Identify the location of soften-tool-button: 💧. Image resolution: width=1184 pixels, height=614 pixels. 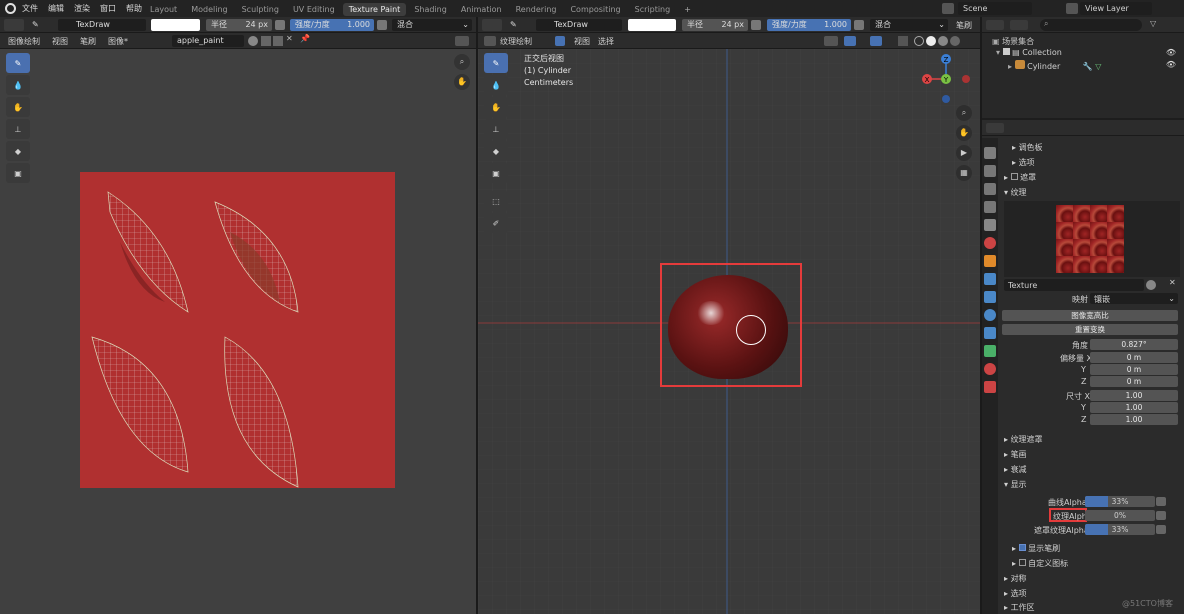
(496, 85).